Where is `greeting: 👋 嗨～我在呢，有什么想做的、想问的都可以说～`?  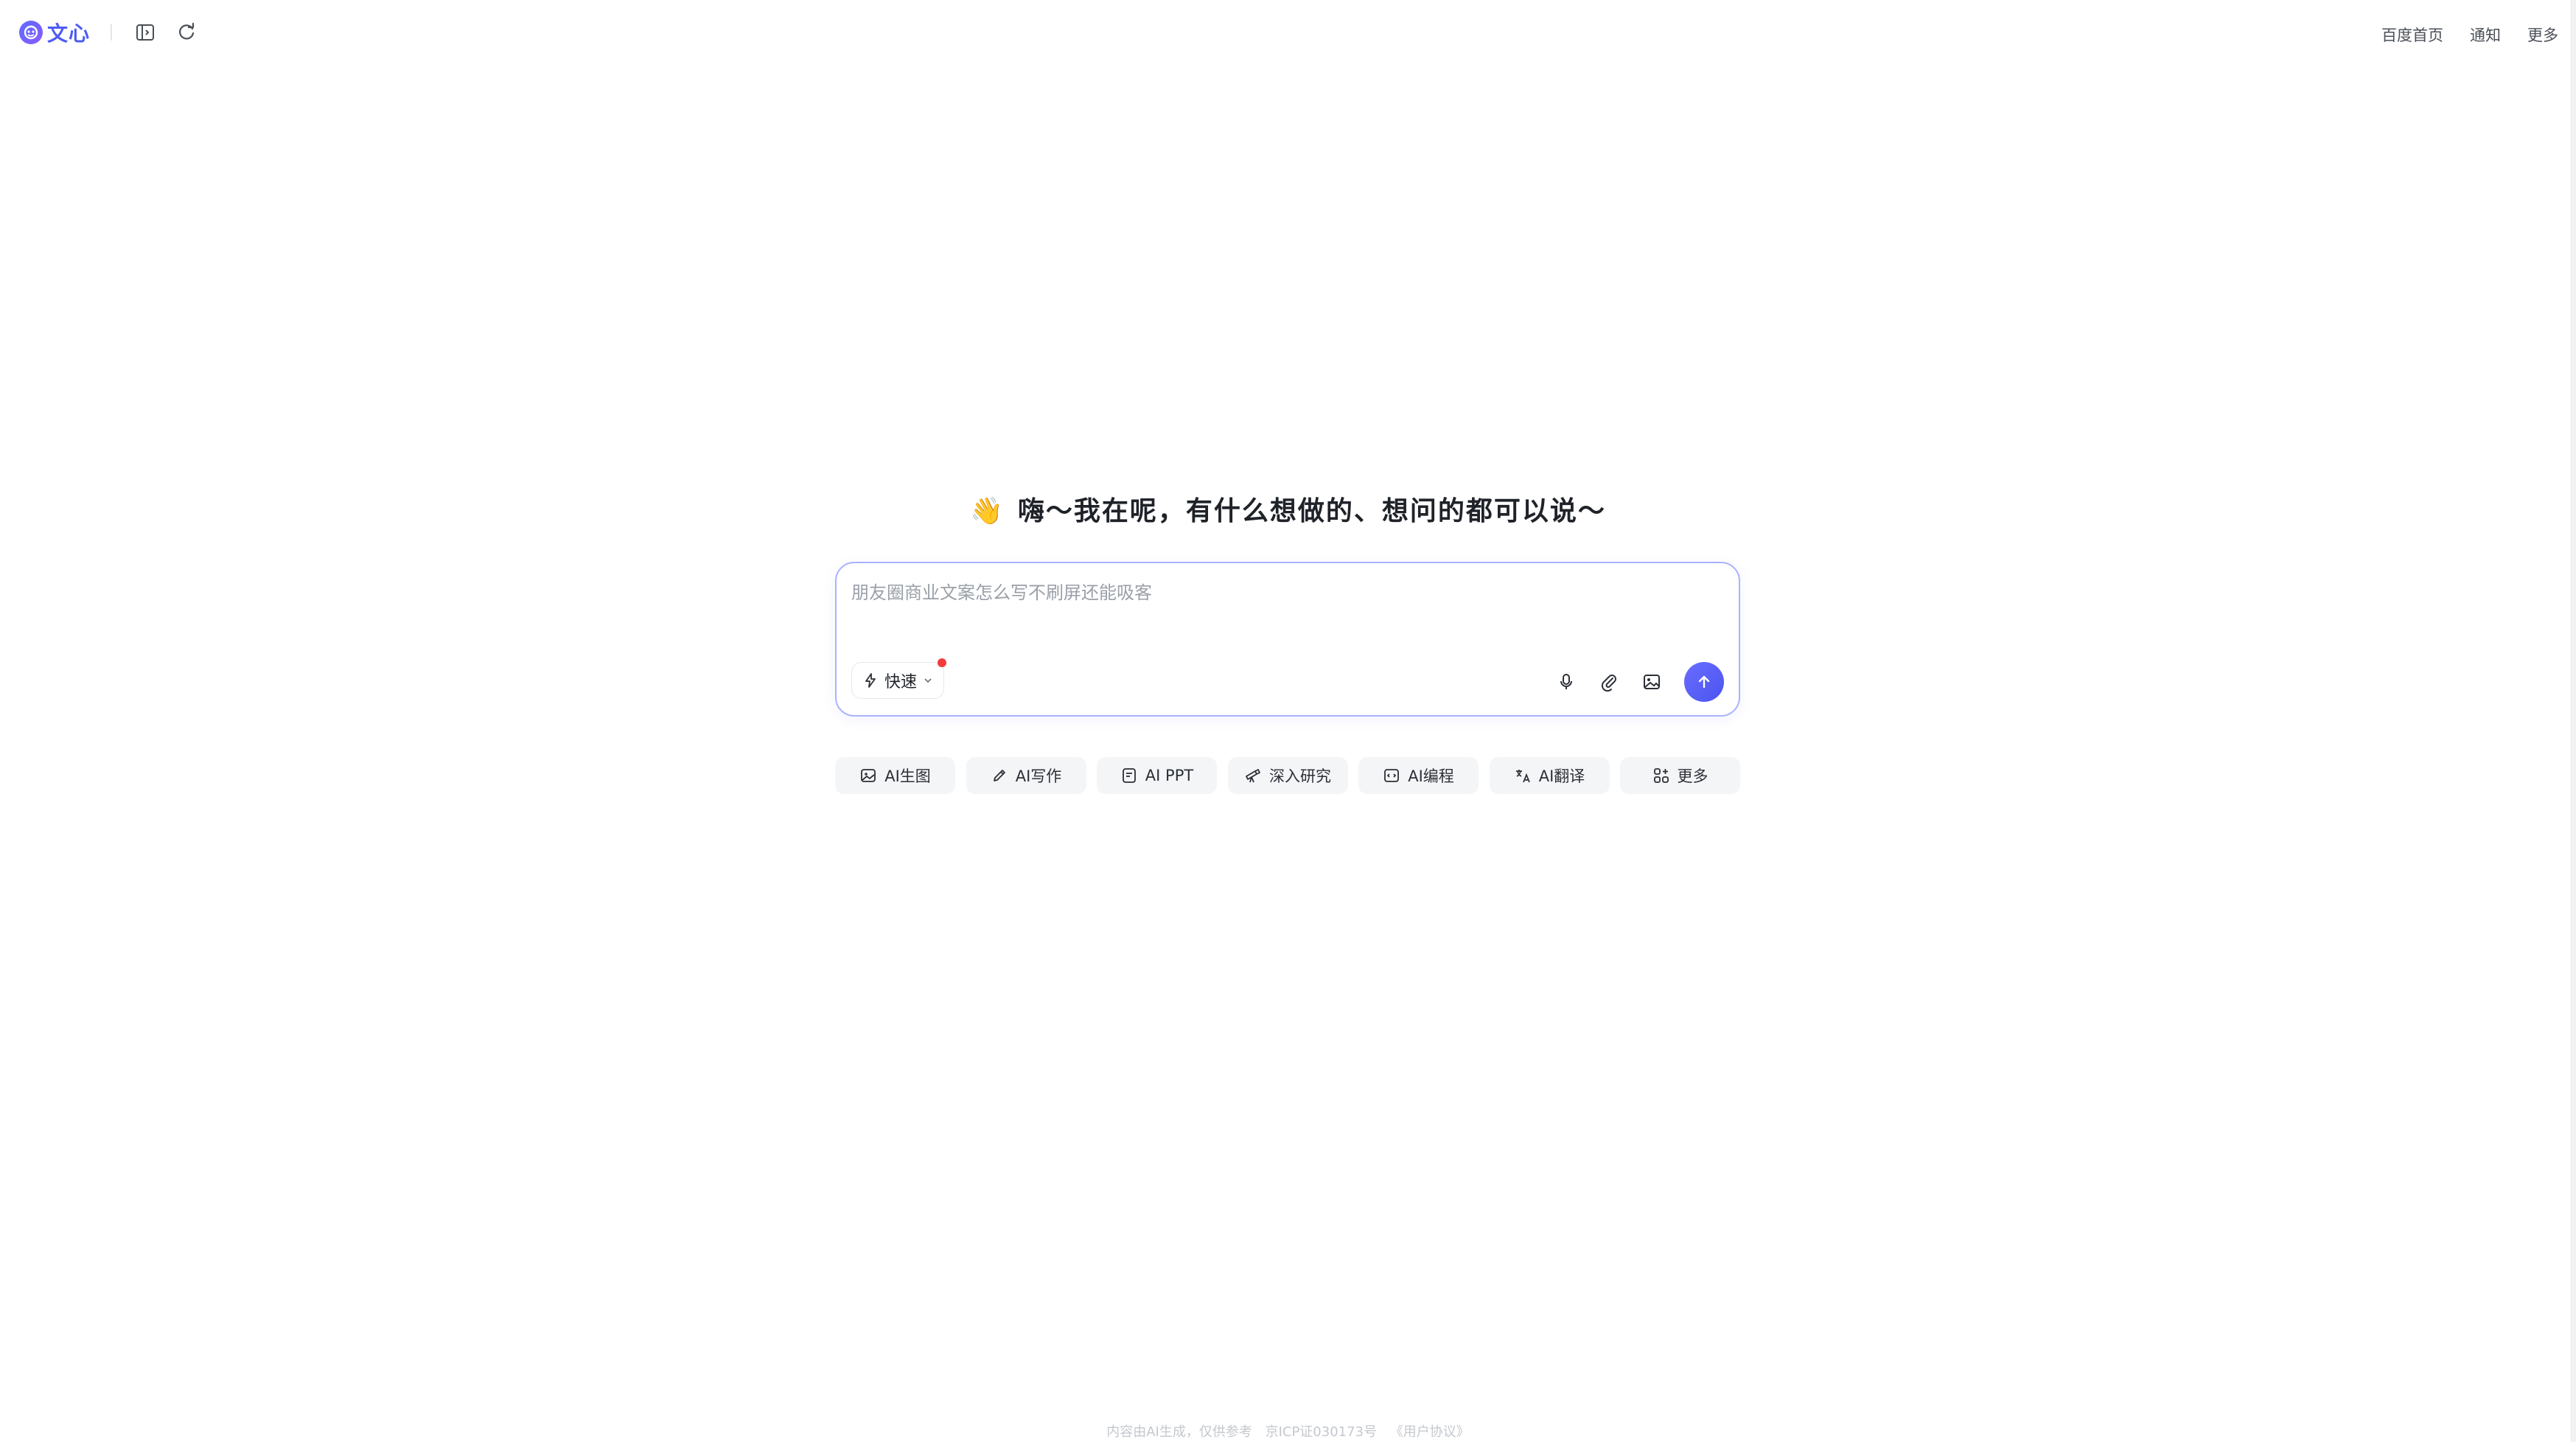 greeting: 👋 嗨～我在呢，有什么想做的、想问的都可以说～ is located at coordinates (1288, 509).